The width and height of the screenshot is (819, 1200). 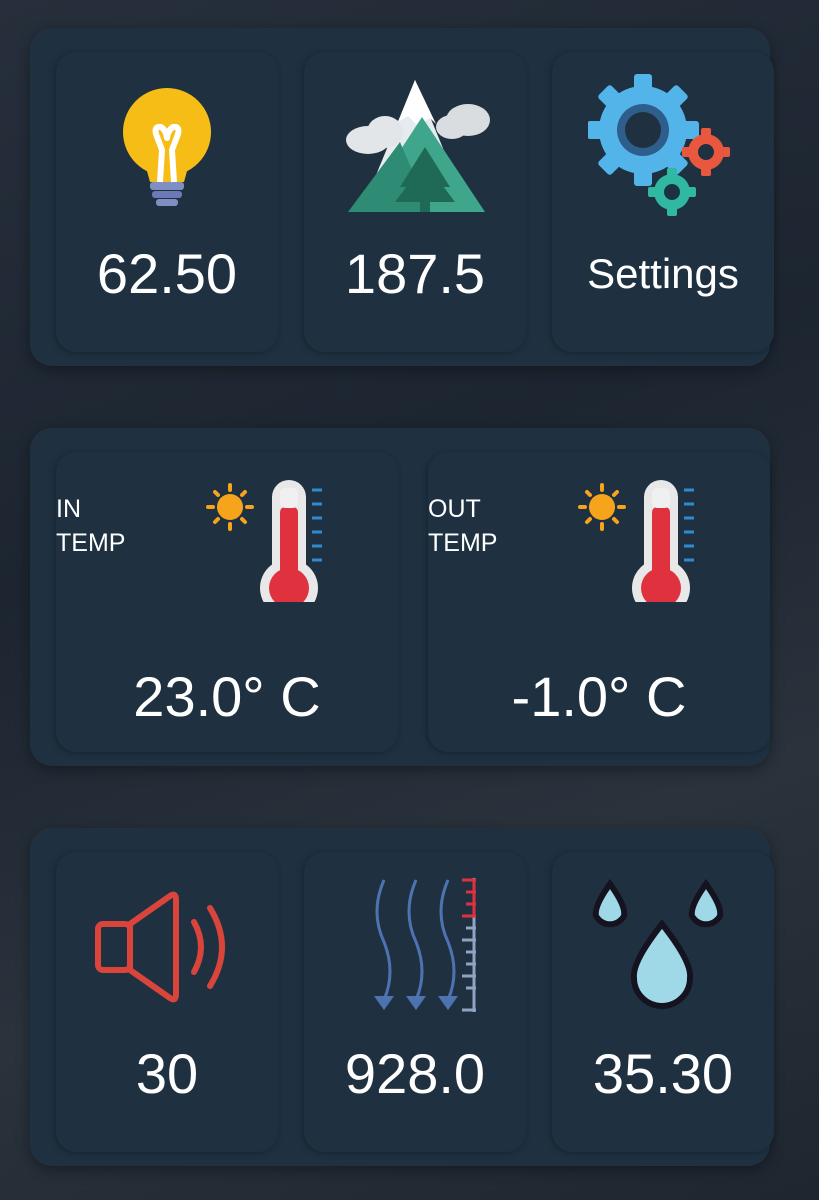 I want to click on volume-tile: 30, so click(x=167, y=1002).